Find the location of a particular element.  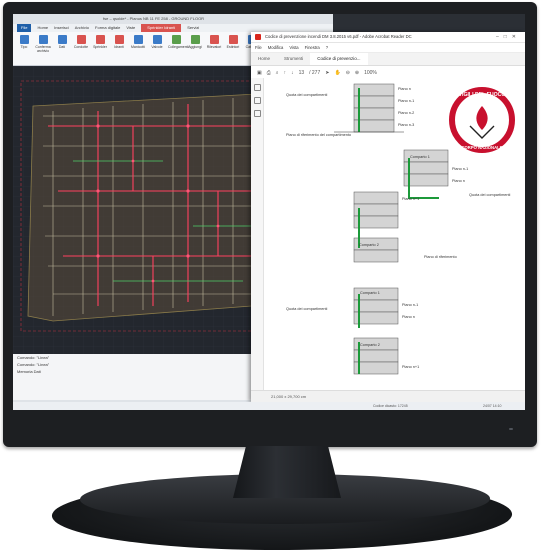

d2-label-1: Piano n-1 is located at coordinates (460, 169).